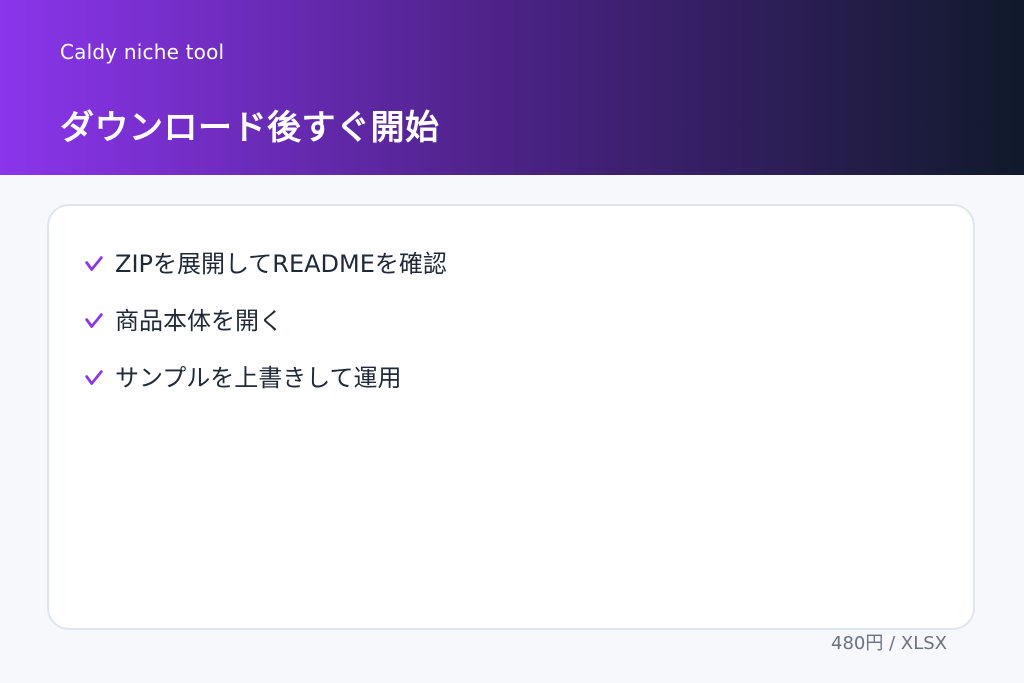 The width and height of the screenshot is (1024, 683). I want to click on price-format: 480円 / XLSX, so click(889, 643).